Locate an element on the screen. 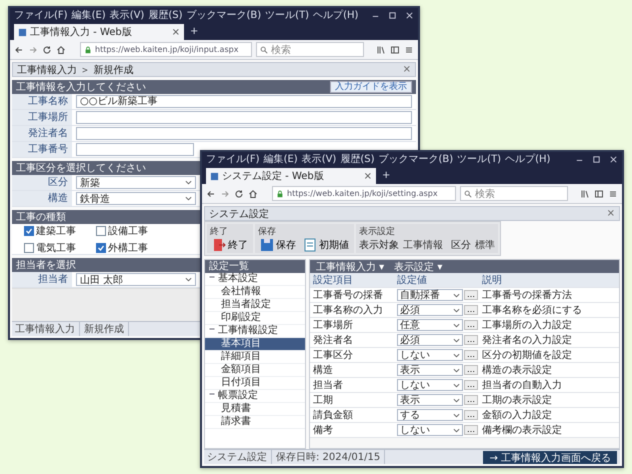 Image resolution: width=632 pixels, height=474 pixels. dropdown: 任意 is located at coordinates (430, 325).